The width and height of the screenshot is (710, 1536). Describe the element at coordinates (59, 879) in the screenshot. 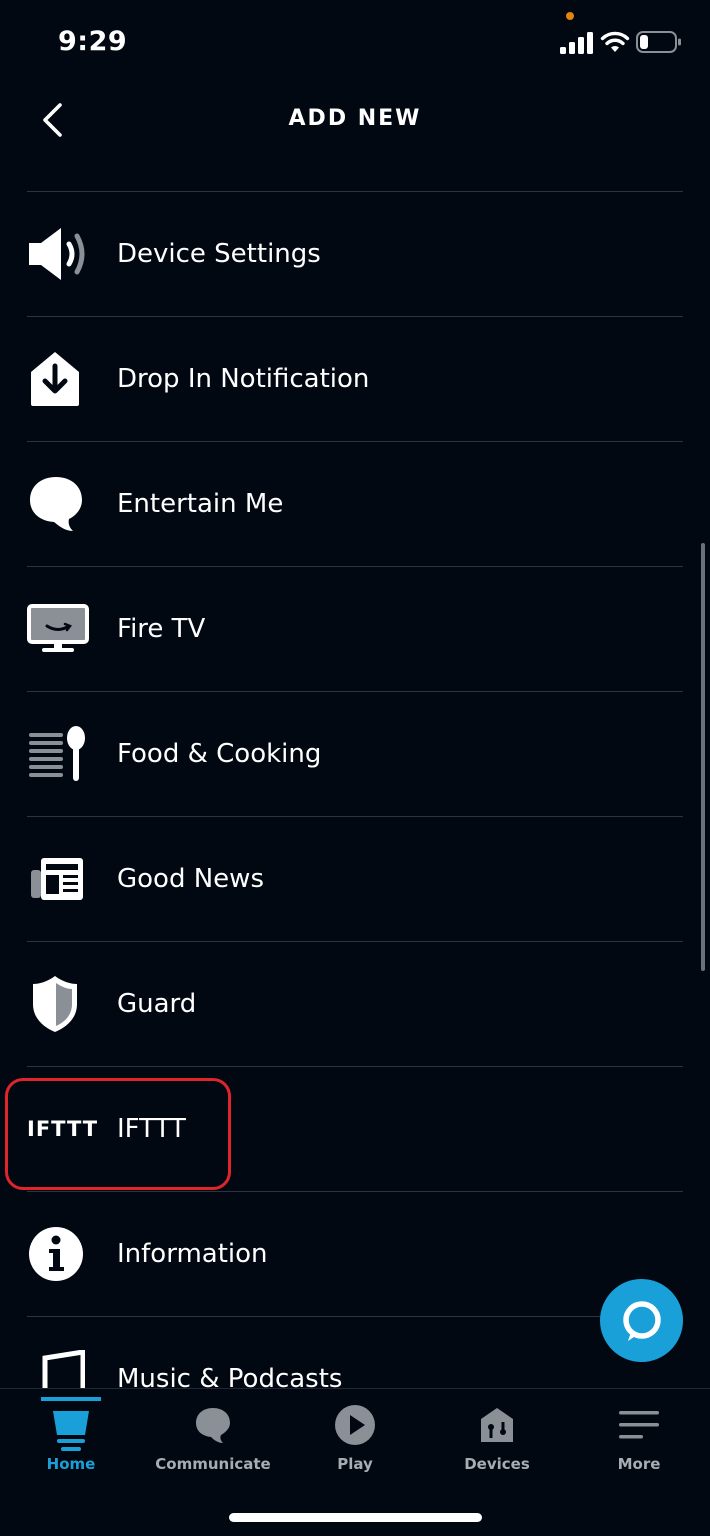

I see `newspaper-icon` at that location.